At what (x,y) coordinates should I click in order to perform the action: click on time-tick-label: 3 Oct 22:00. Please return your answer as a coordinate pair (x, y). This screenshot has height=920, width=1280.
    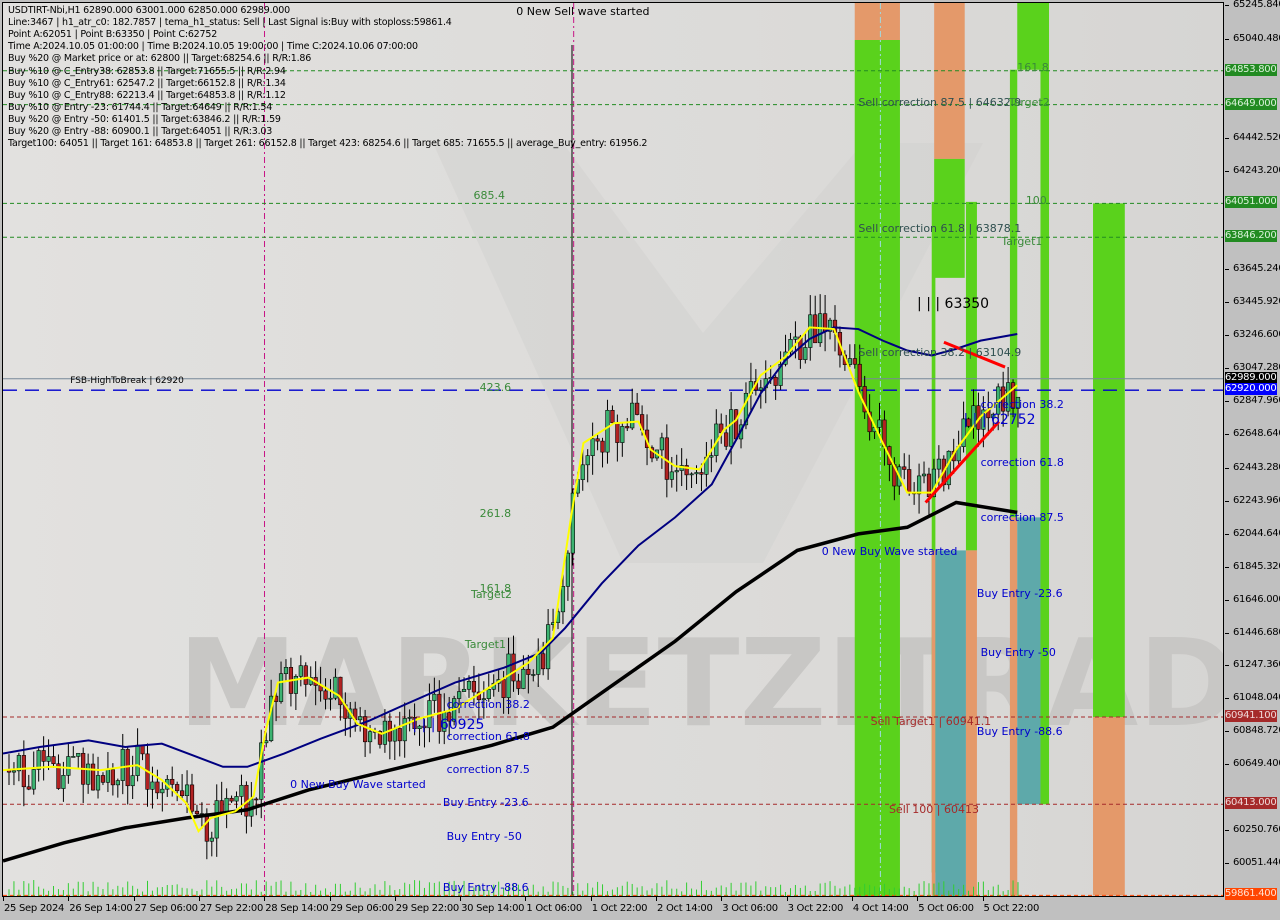
    Looking at the image, I should click on (815, 908).